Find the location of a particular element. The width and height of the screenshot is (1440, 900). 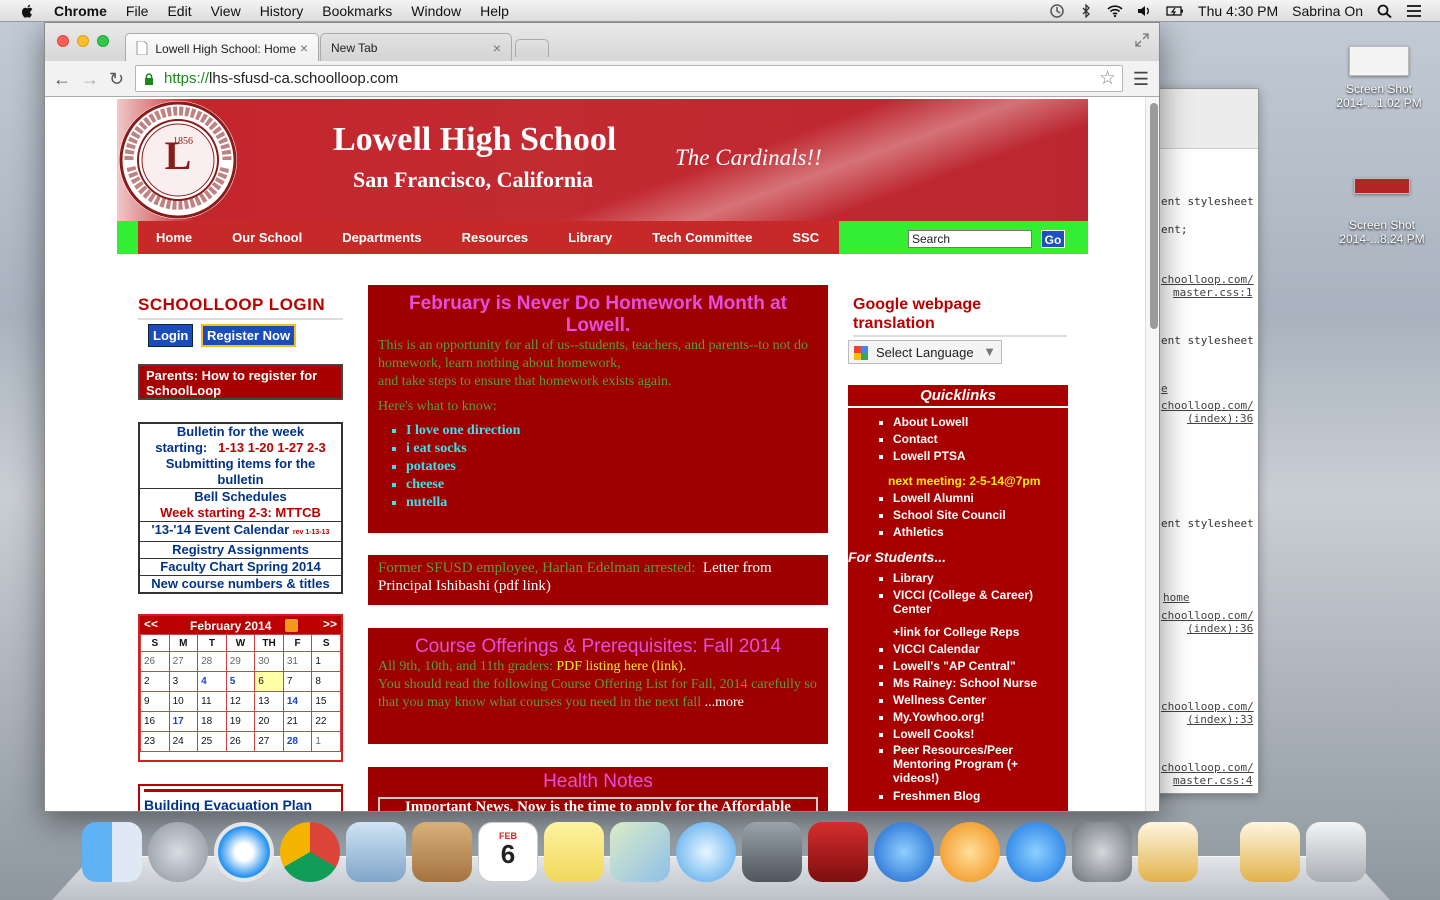

quicklink-item: +link for College Reps is located at coordinates (980, 632).